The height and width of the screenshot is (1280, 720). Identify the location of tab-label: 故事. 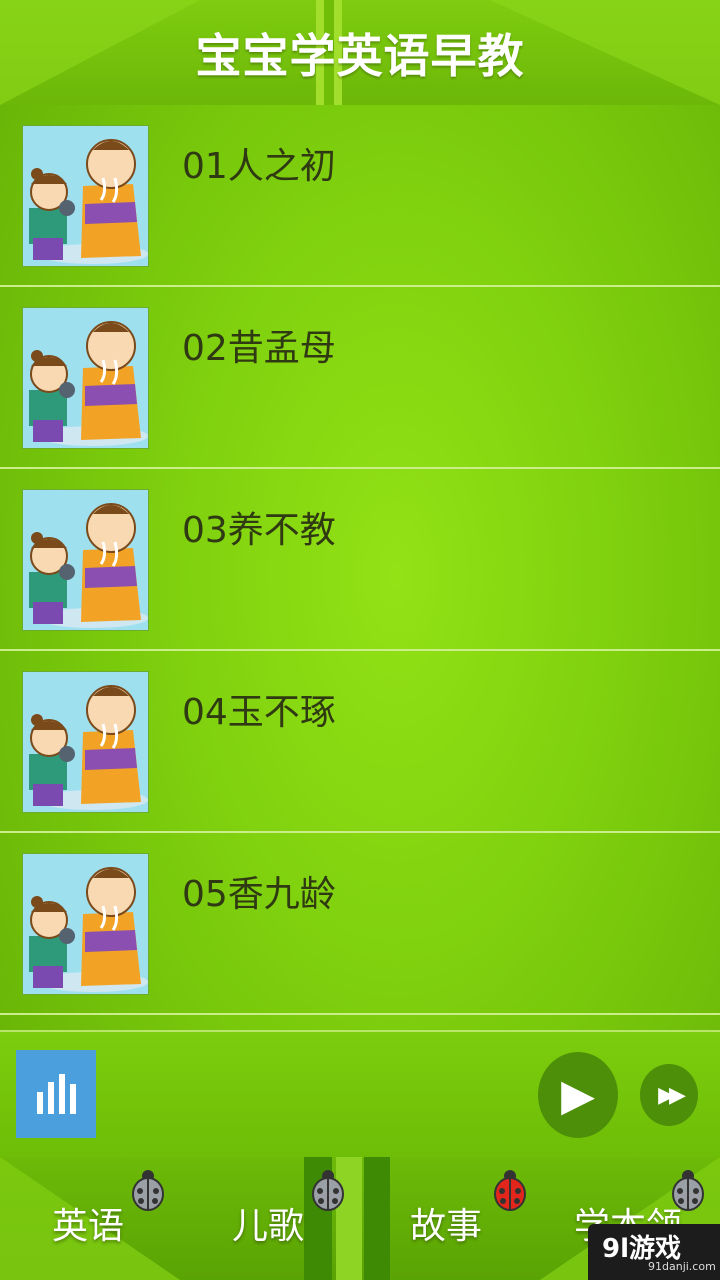
(446, 1226).